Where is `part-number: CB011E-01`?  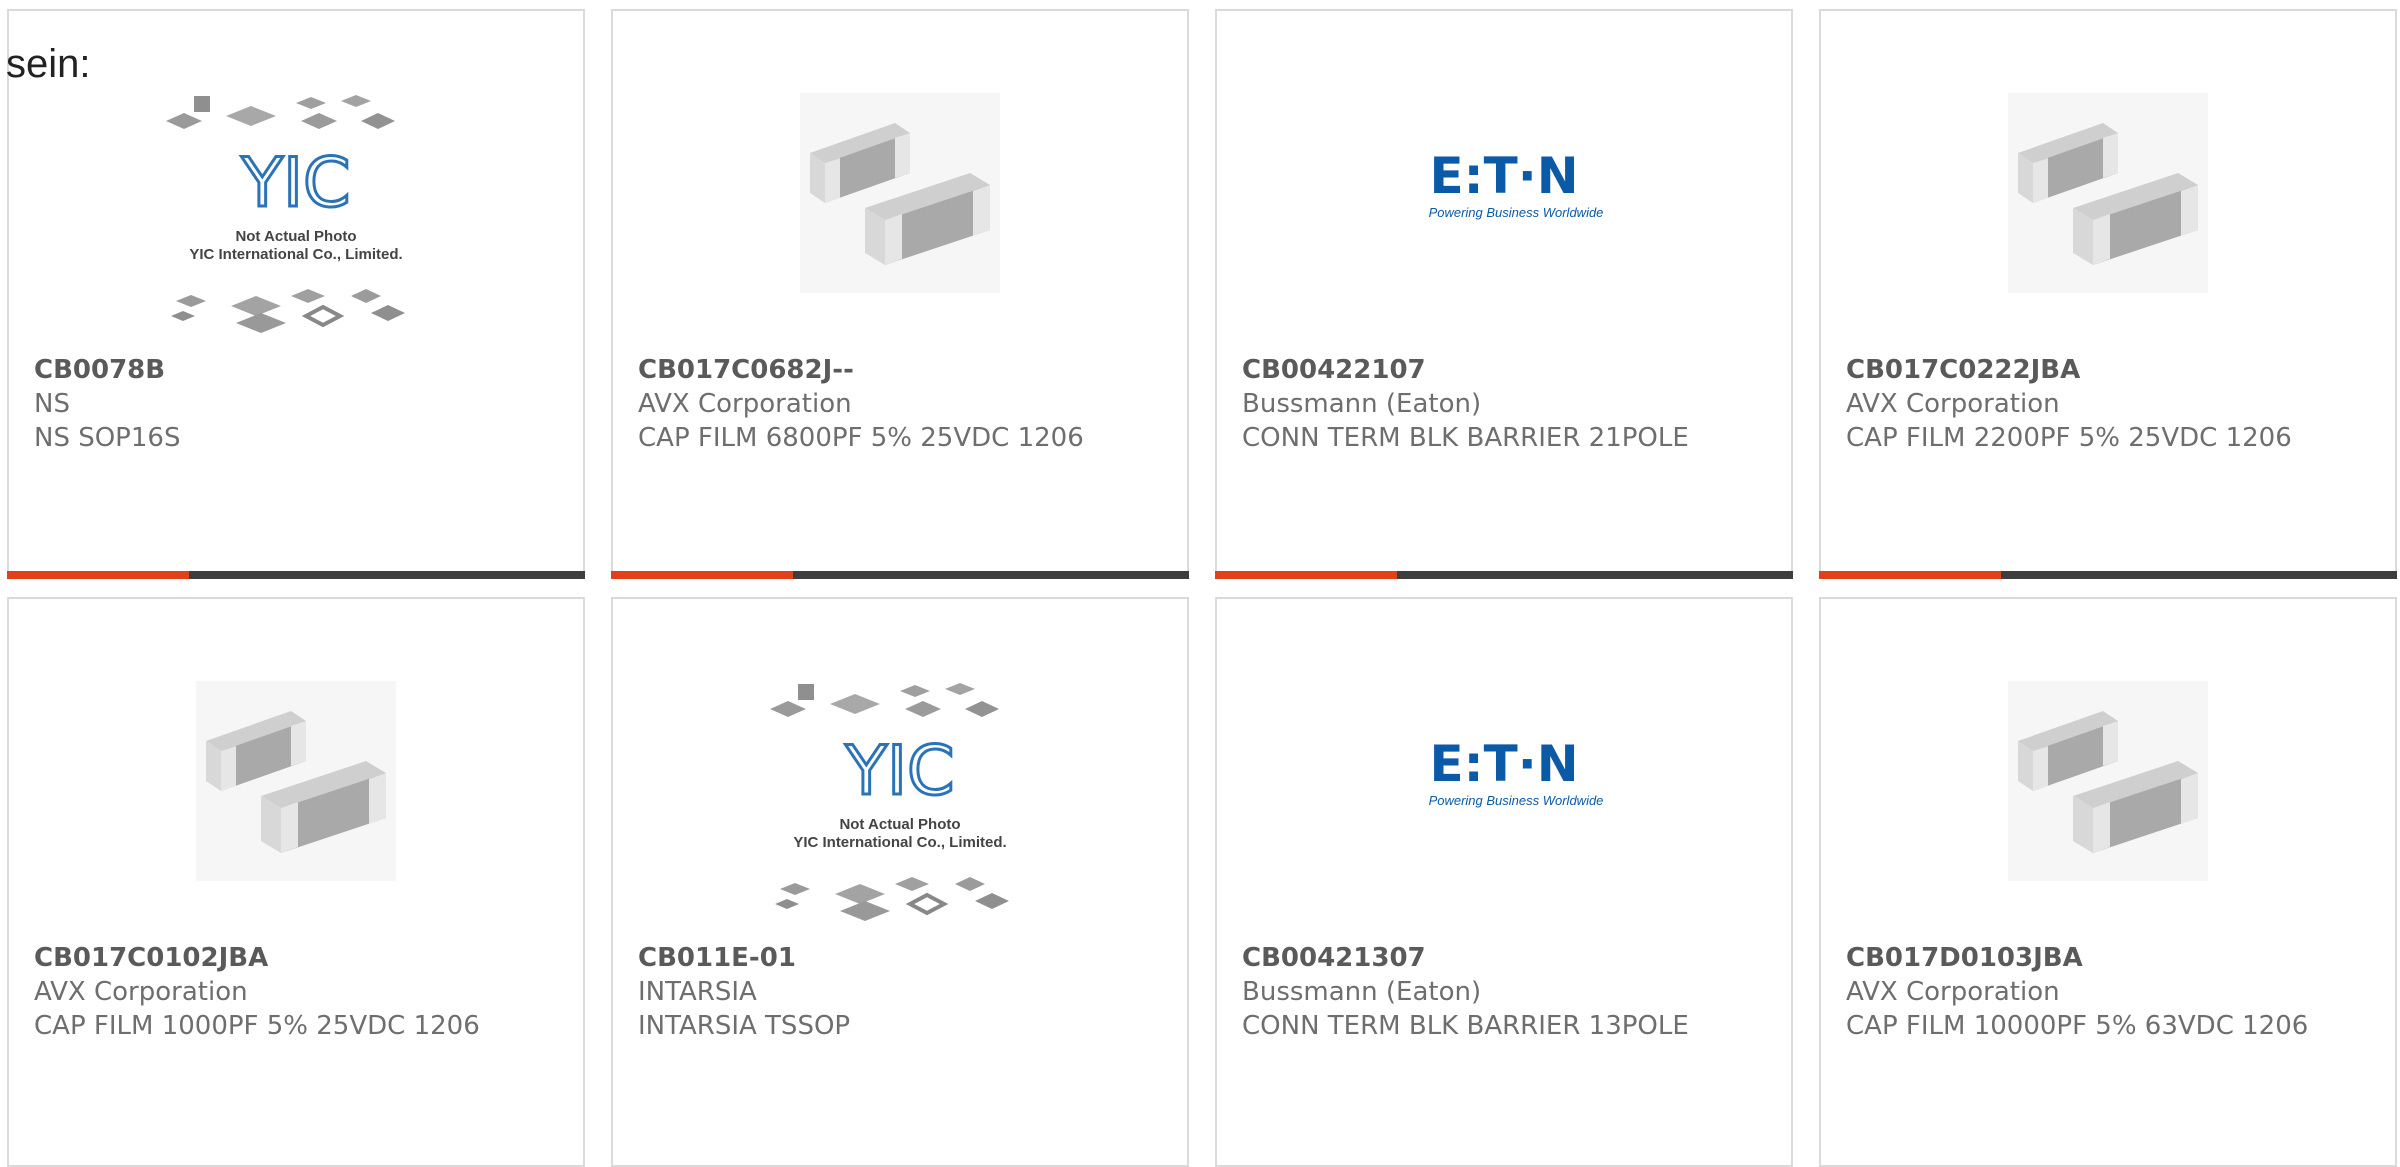
part-number: CB011E-01 is located at coordinates (902, 958).